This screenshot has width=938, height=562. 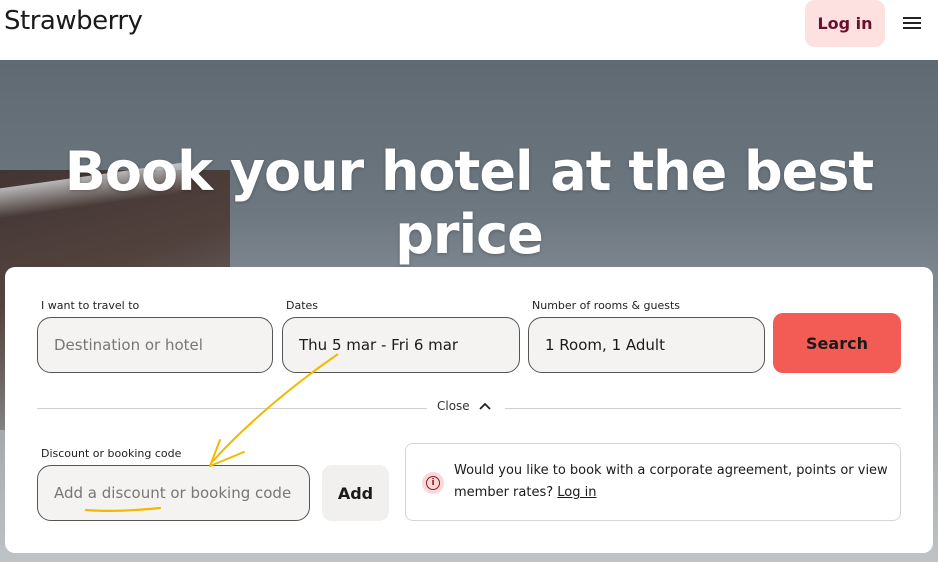 What do you see at coordinates (111, 453) in the screenshot?
I see `discount-label: Discount or booking code` at bounding box center [111, 453].